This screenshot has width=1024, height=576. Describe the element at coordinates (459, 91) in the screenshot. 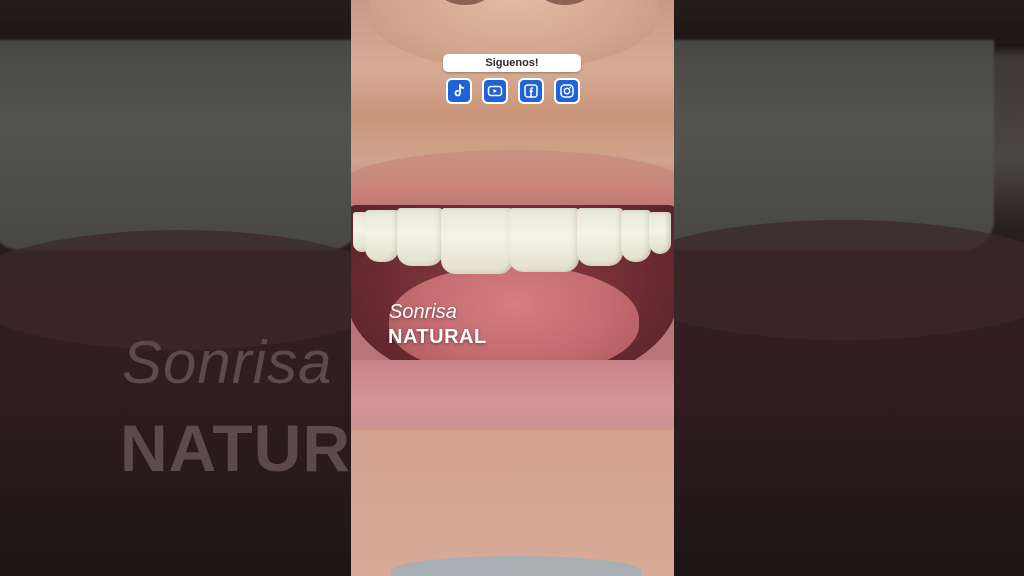

I see `tiktok-icon` at that location.